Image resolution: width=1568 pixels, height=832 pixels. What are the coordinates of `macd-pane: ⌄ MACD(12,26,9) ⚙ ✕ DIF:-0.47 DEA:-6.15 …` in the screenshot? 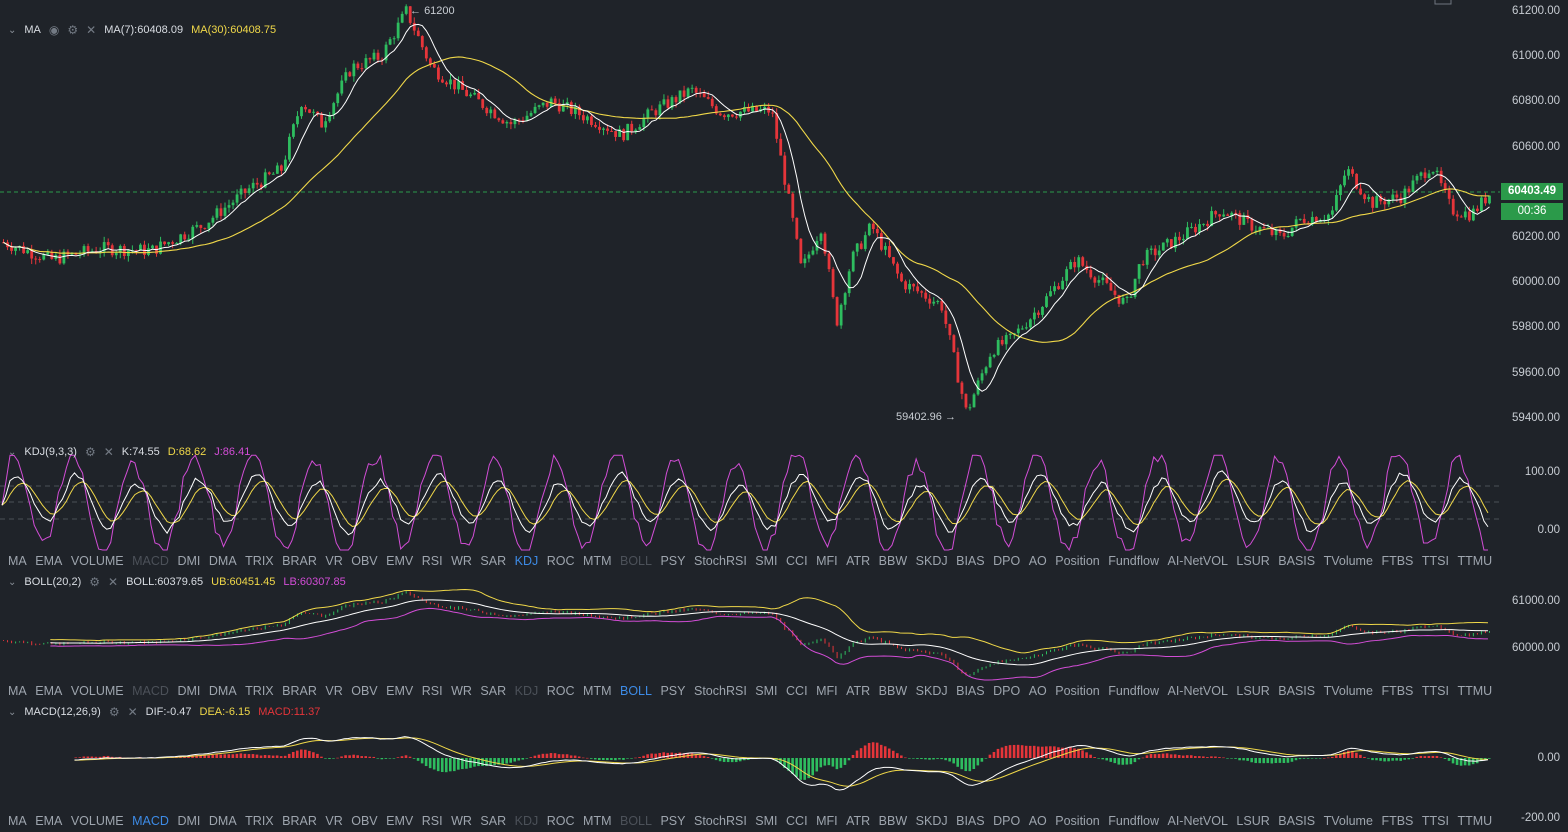 It's located at (784, 757).